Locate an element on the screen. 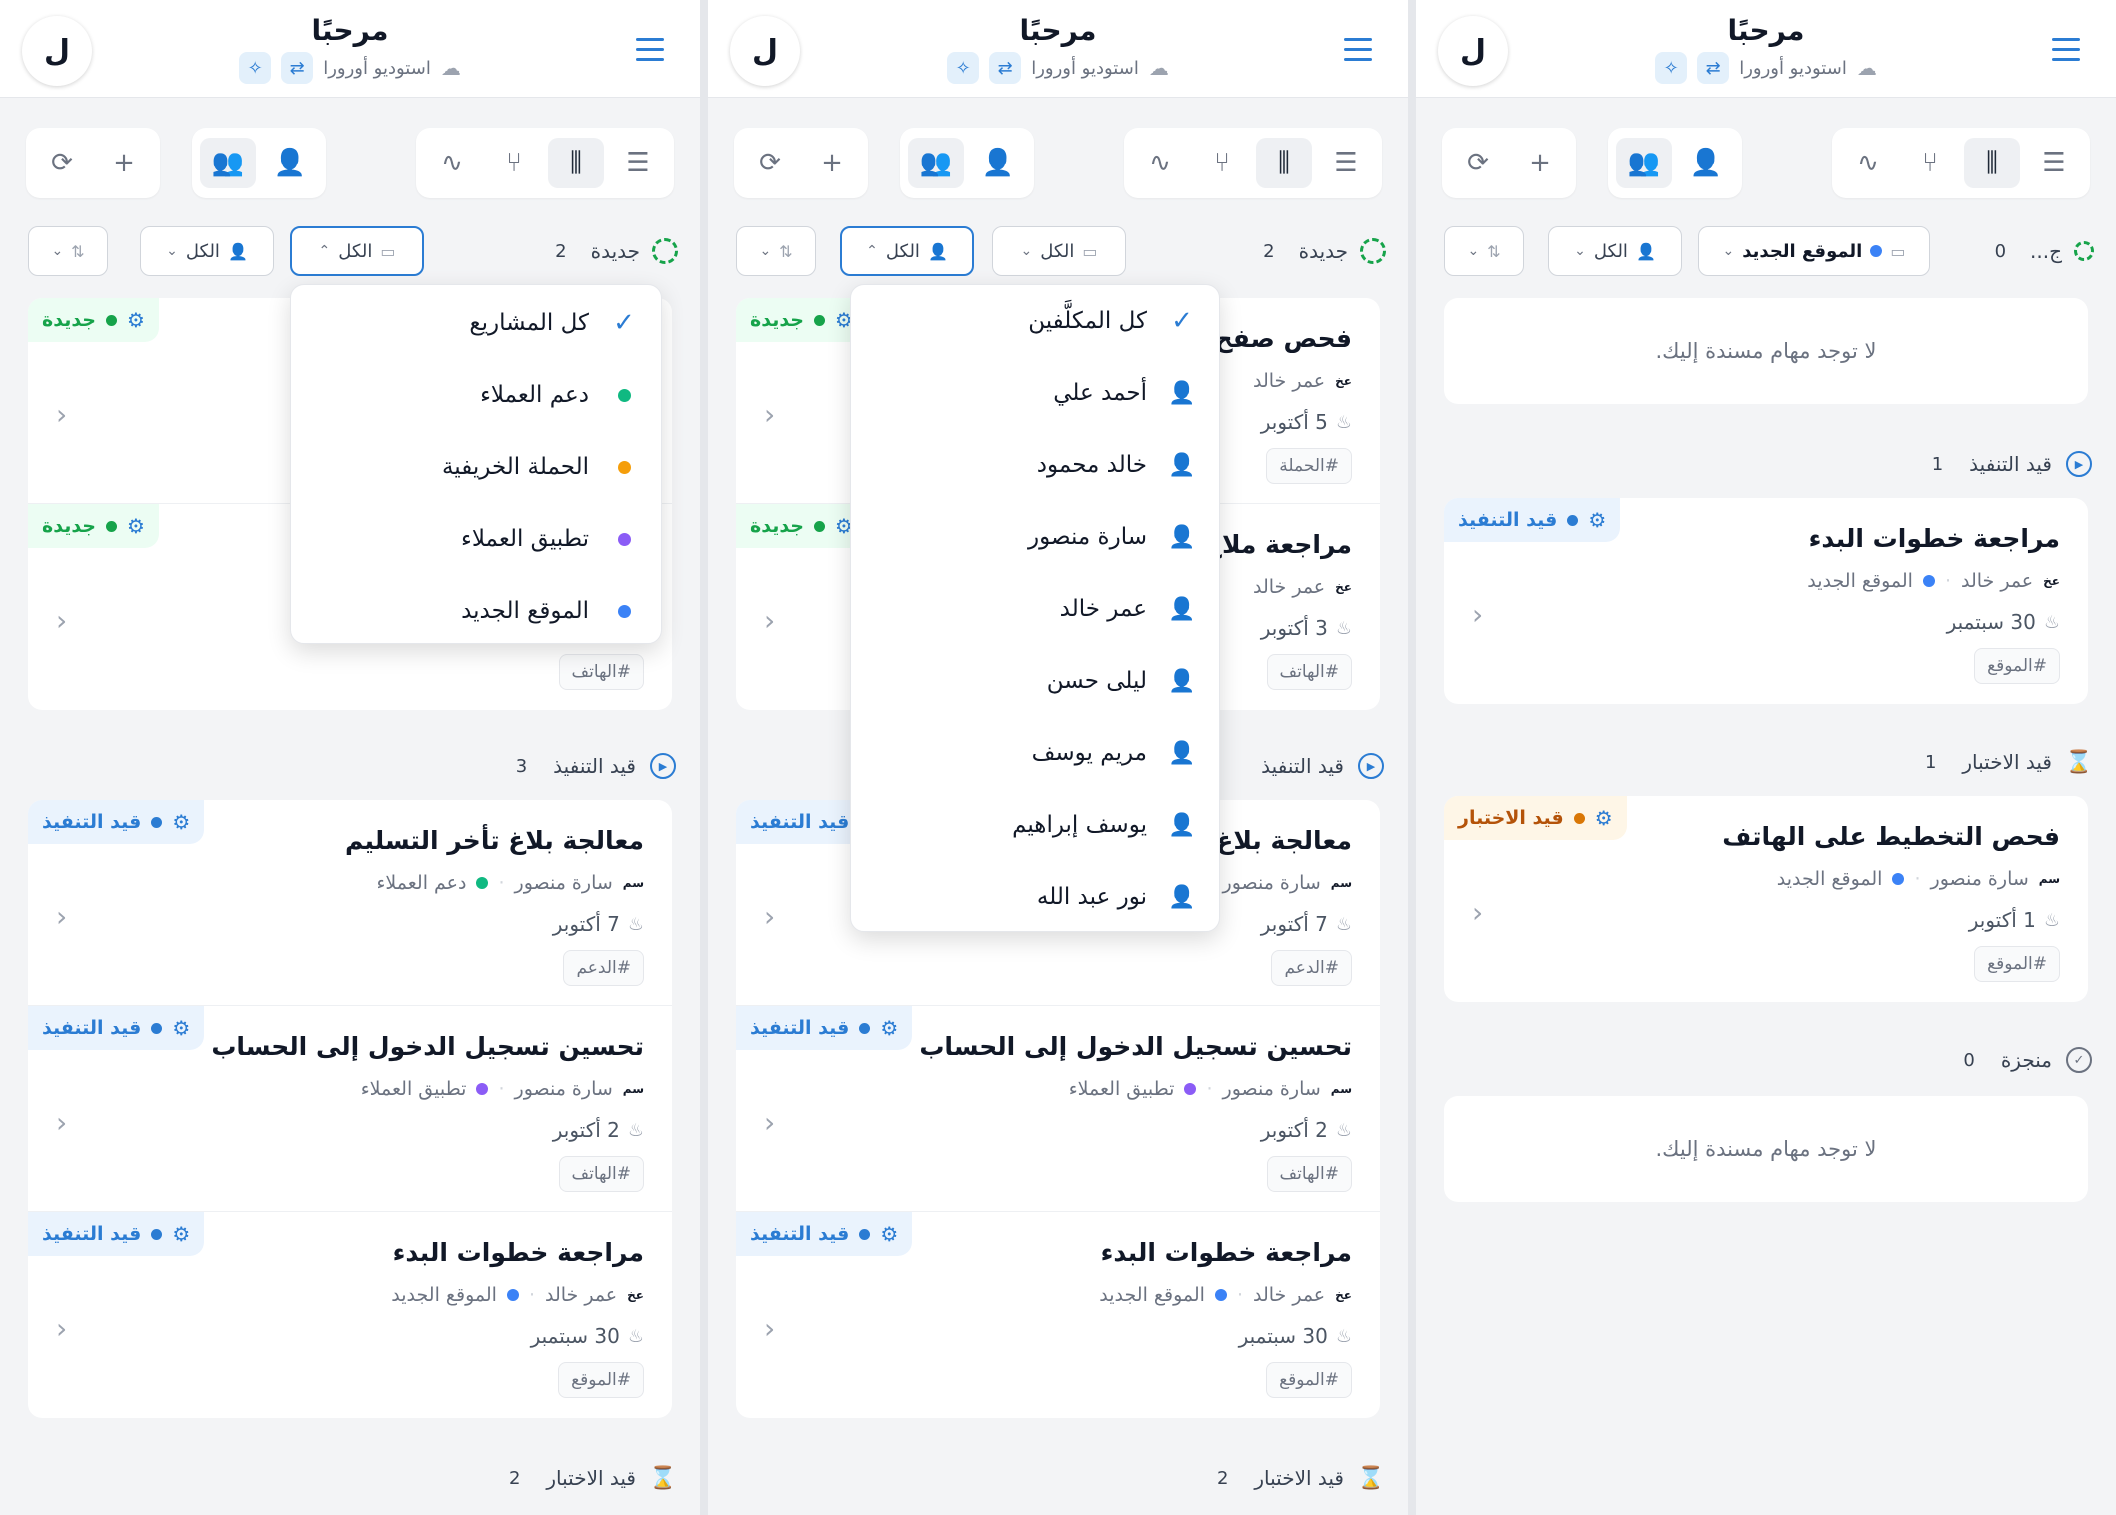 The width and height of the screenshot is (2116, 1515). project-name: الموقع الجديد is located at coordinates (1152, 1295).